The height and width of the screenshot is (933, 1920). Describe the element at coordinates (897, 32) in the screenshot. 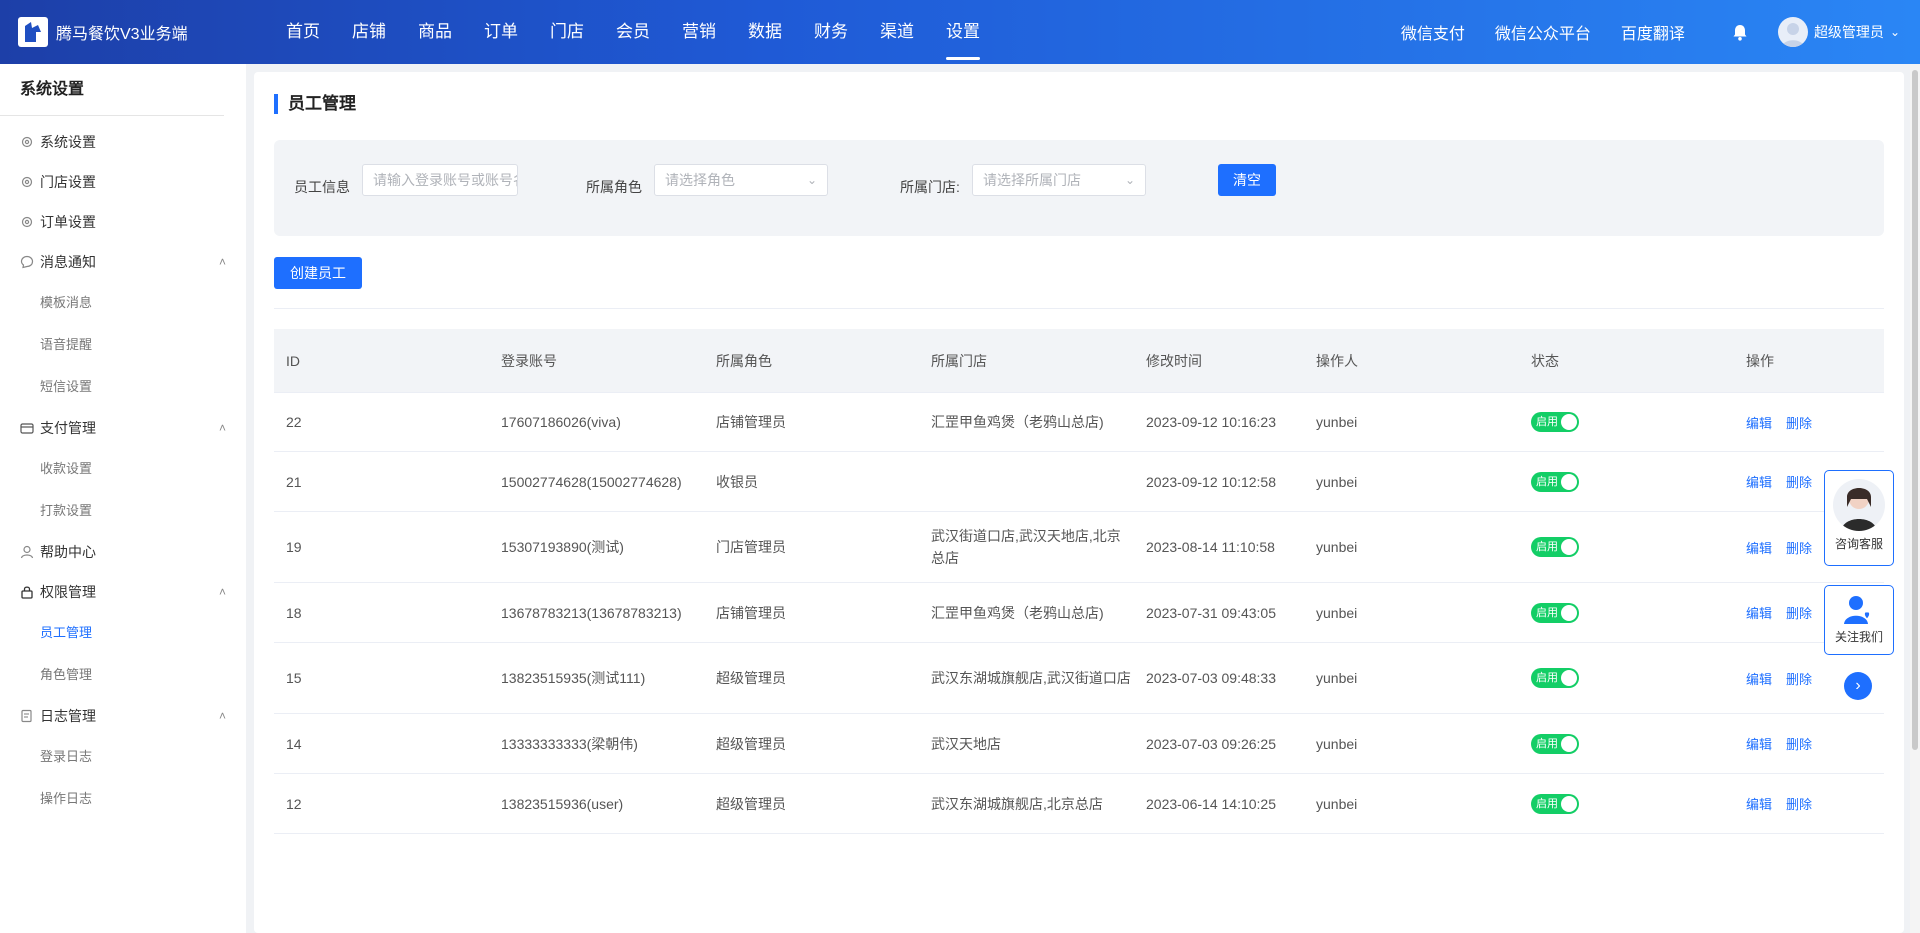

I see `nav-item: 渠道` at that location.